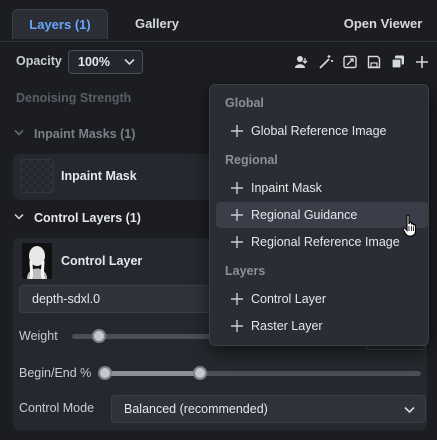  I want to click on control-model-select: depth-sdxl.0, so click(119, 299).